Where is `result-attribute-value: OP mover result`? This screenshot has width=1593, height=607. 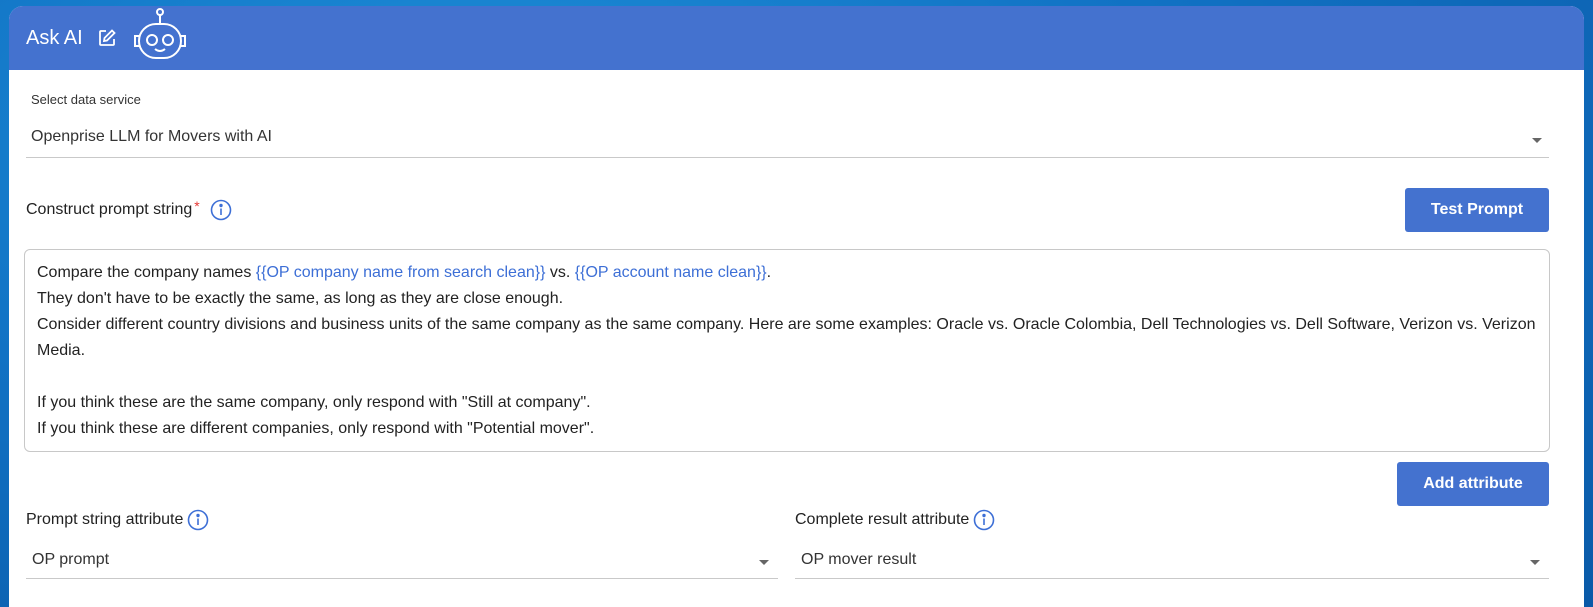
result-attribute-value: OP mover result is located at coordinates (859, 559).